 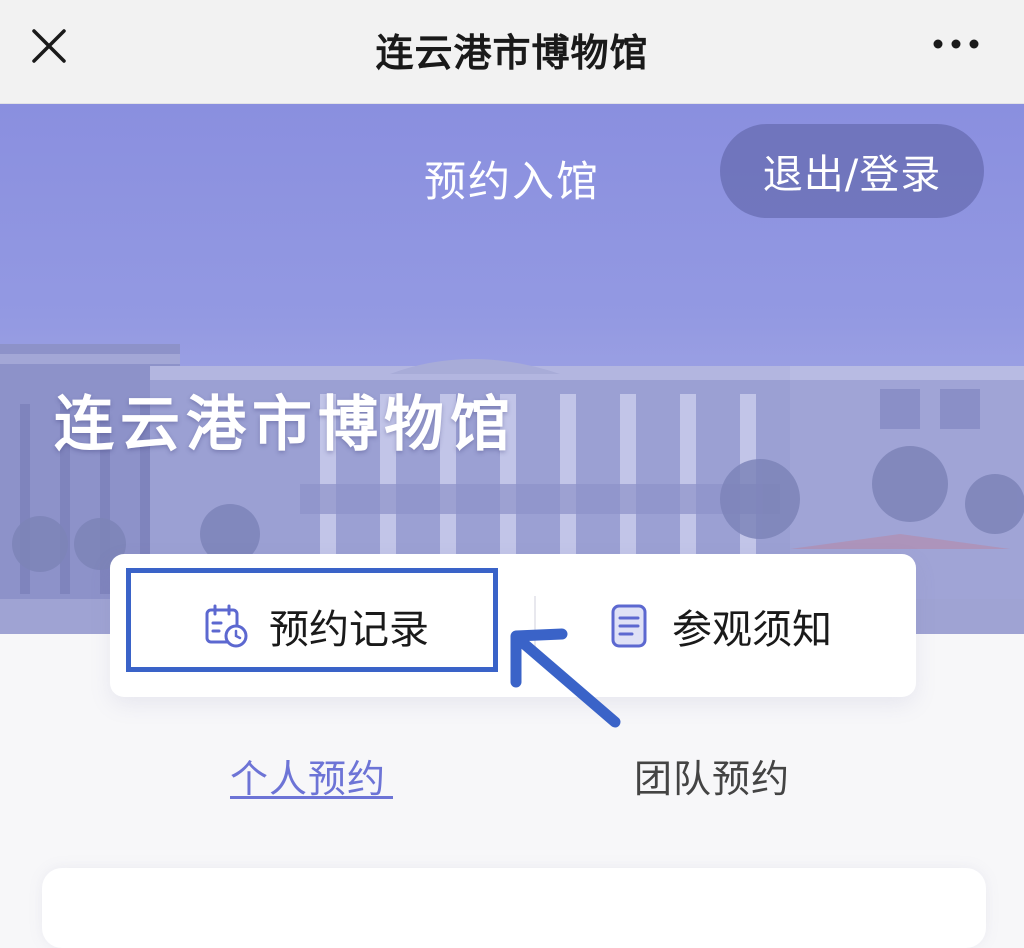 I want to click on visit-notice-label: 参观须知, so click(x=752, y=629).